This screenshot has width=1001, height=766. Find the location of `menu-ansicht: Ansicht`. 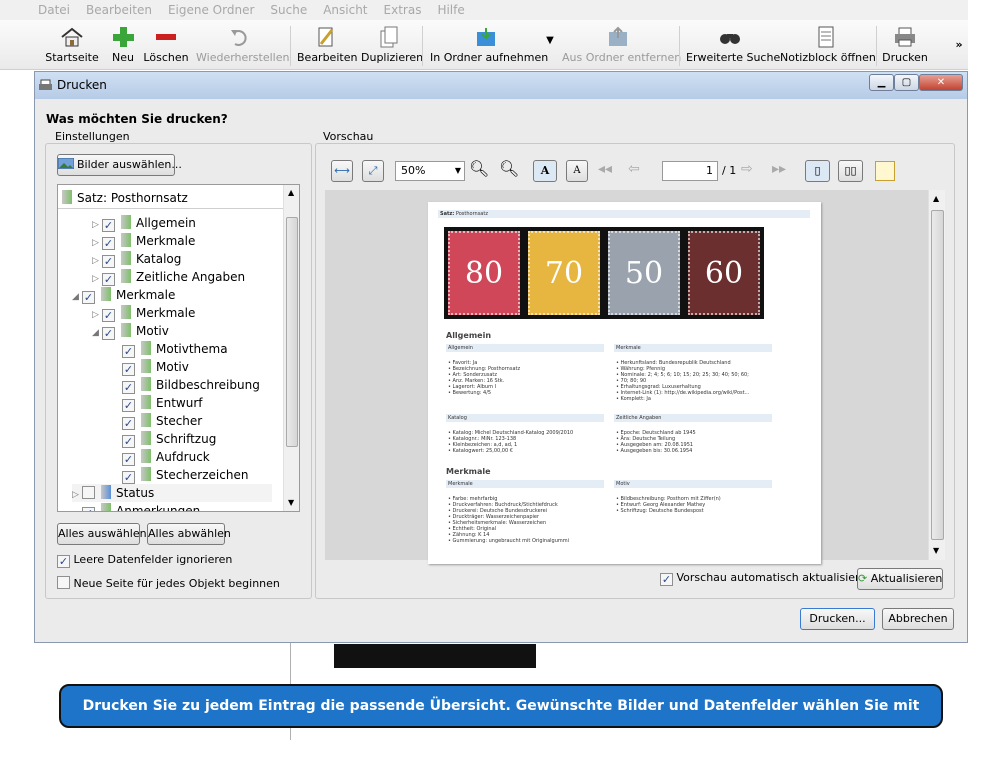

menu-ansicht: Ansicht is located at coordinates (345, 10).